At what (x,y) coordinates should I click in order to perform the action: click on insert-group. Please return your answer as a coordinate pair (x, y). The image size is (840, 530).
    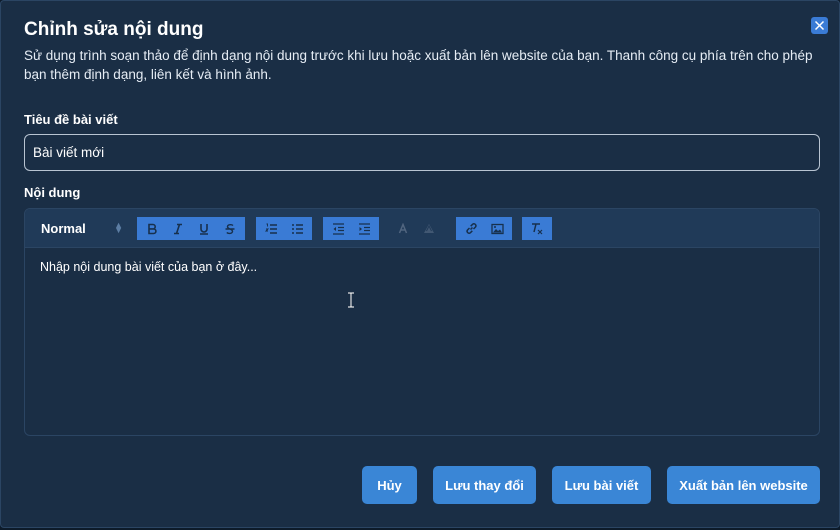
    Looking at the image, I should click on (484, 228).